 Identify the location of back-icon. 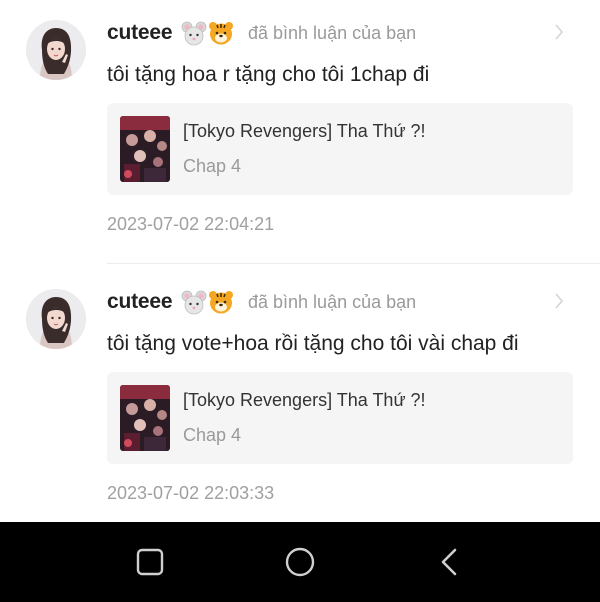
(449, 562).